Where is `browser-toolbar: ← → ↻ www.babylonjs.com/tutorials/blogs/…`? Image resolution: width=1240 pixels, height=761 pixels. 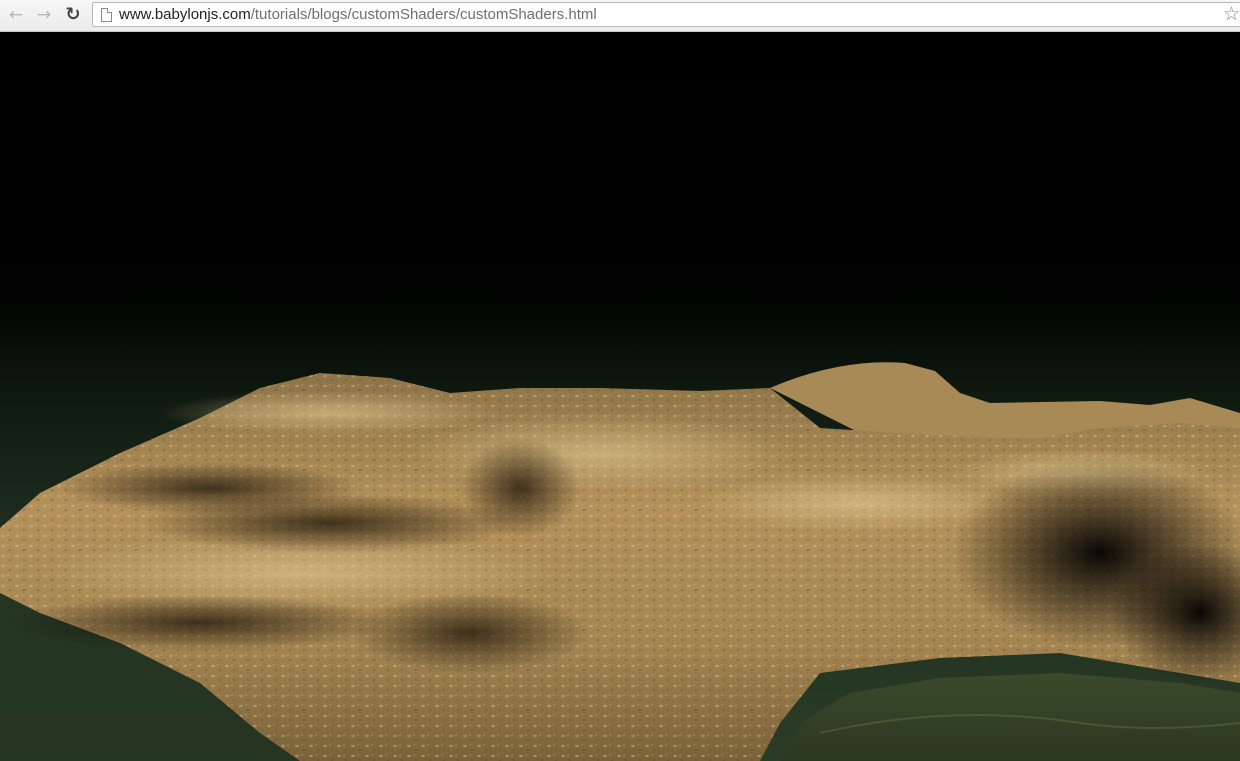 browser-toolbar: ← → ↻ www.babylonjs.com/tutorials/blogs/… is located at coordinates (620, 16).